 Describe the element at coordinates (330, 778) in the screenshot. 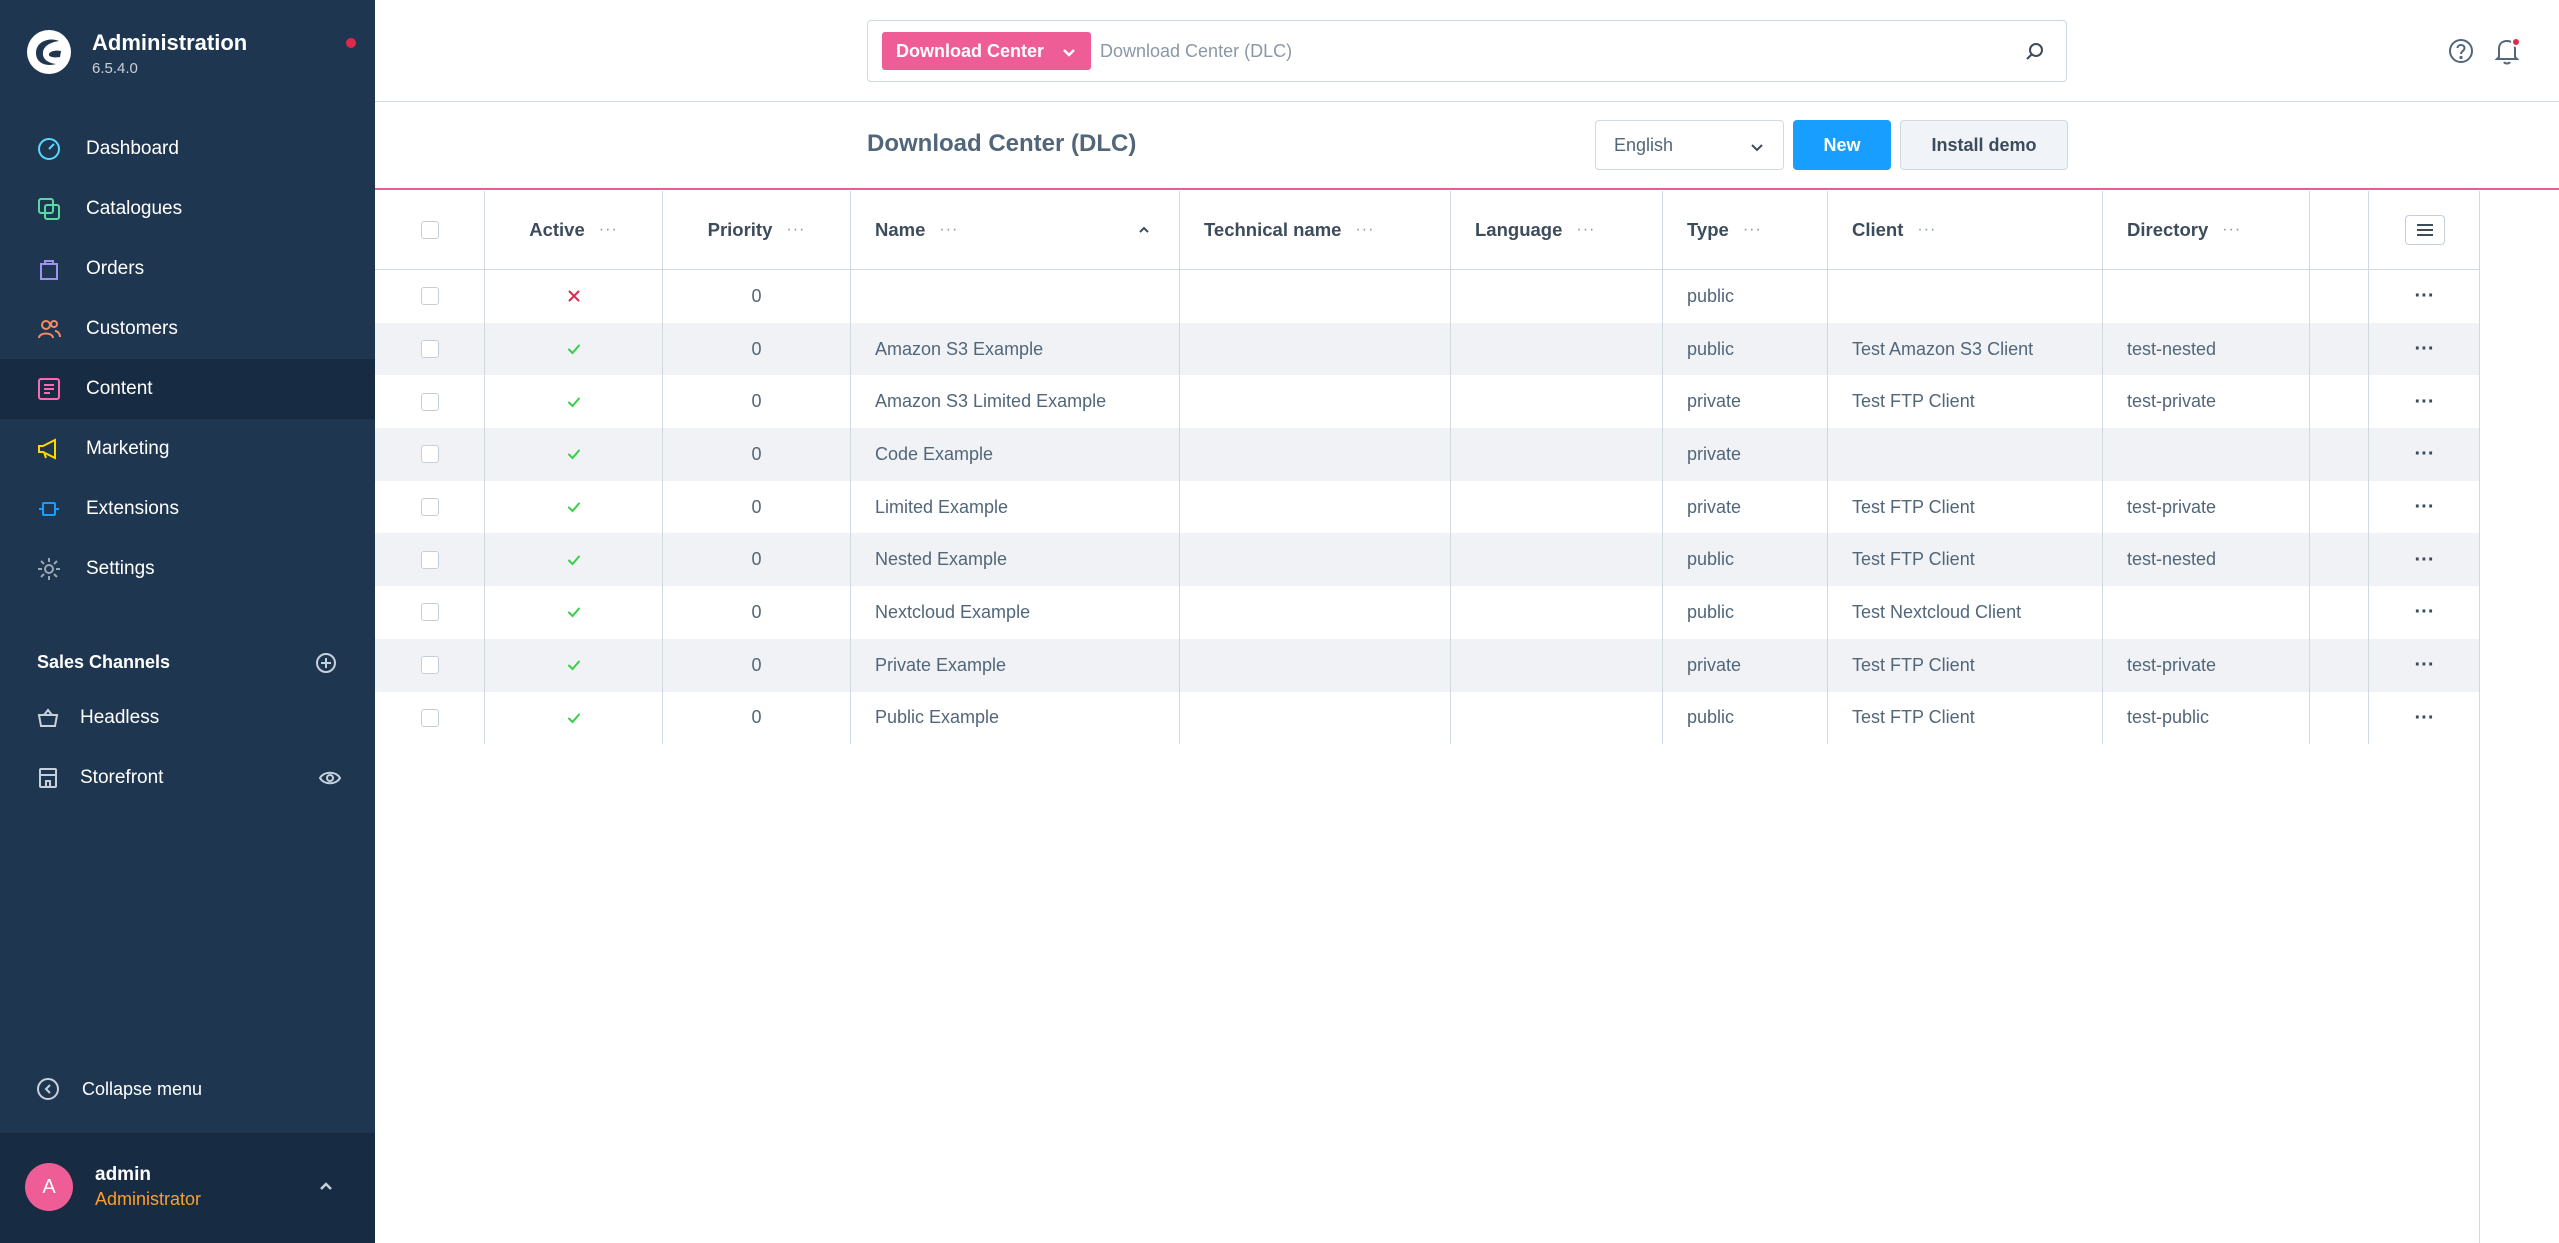

I see `eye-icon` at that location.